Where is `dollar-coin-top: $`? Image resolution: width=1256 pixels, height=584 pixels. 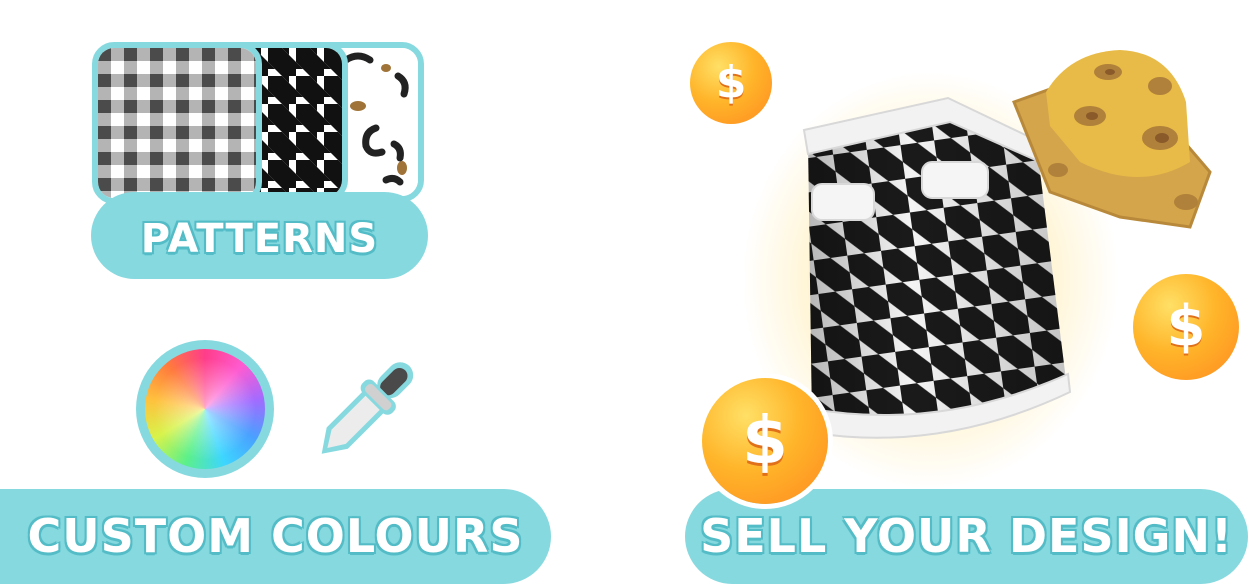 dollar-coin-top: $ is located at coordinates (731, 83).